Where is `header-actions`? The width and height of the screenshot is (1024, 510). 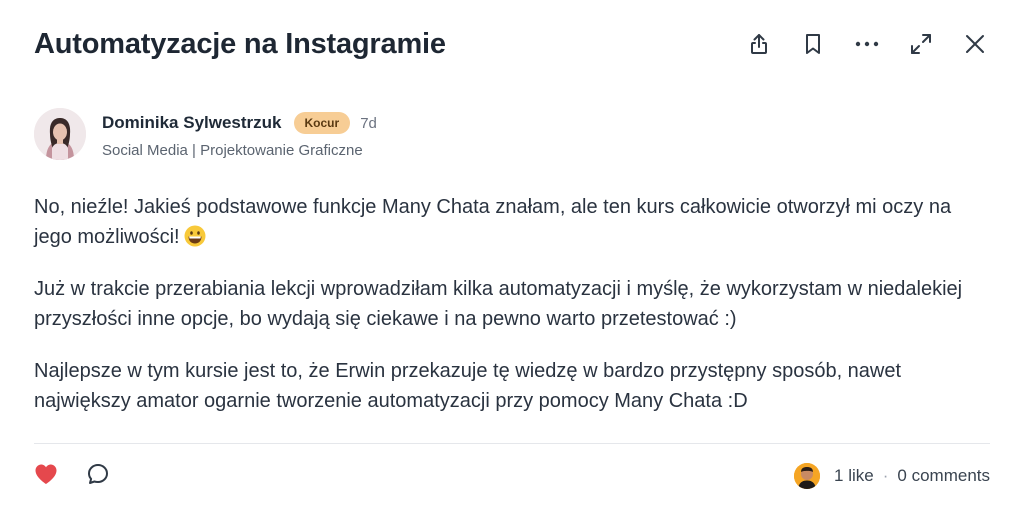
header-actions is located at coordinates (867, 44).